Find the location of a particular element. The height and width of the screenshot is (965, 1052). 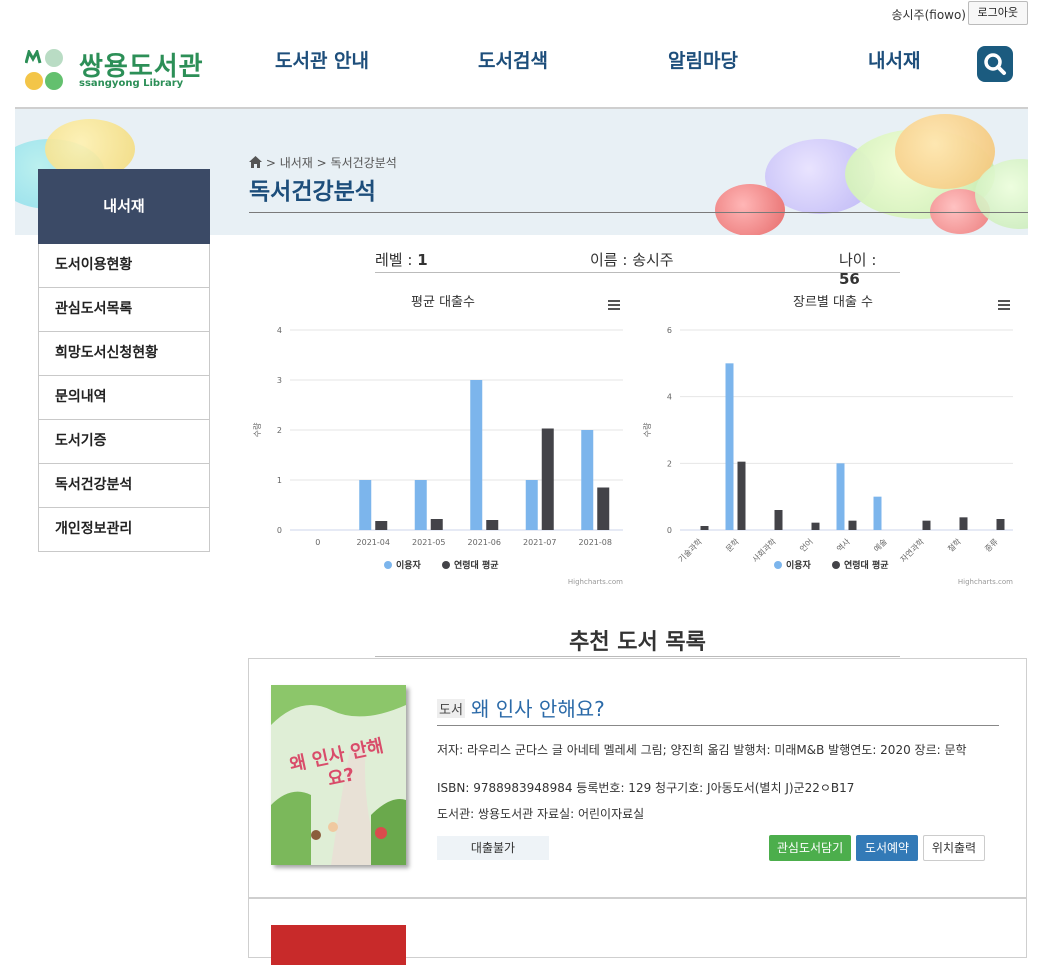

y-tick-label: 3 is located at coordinates (279, 380).